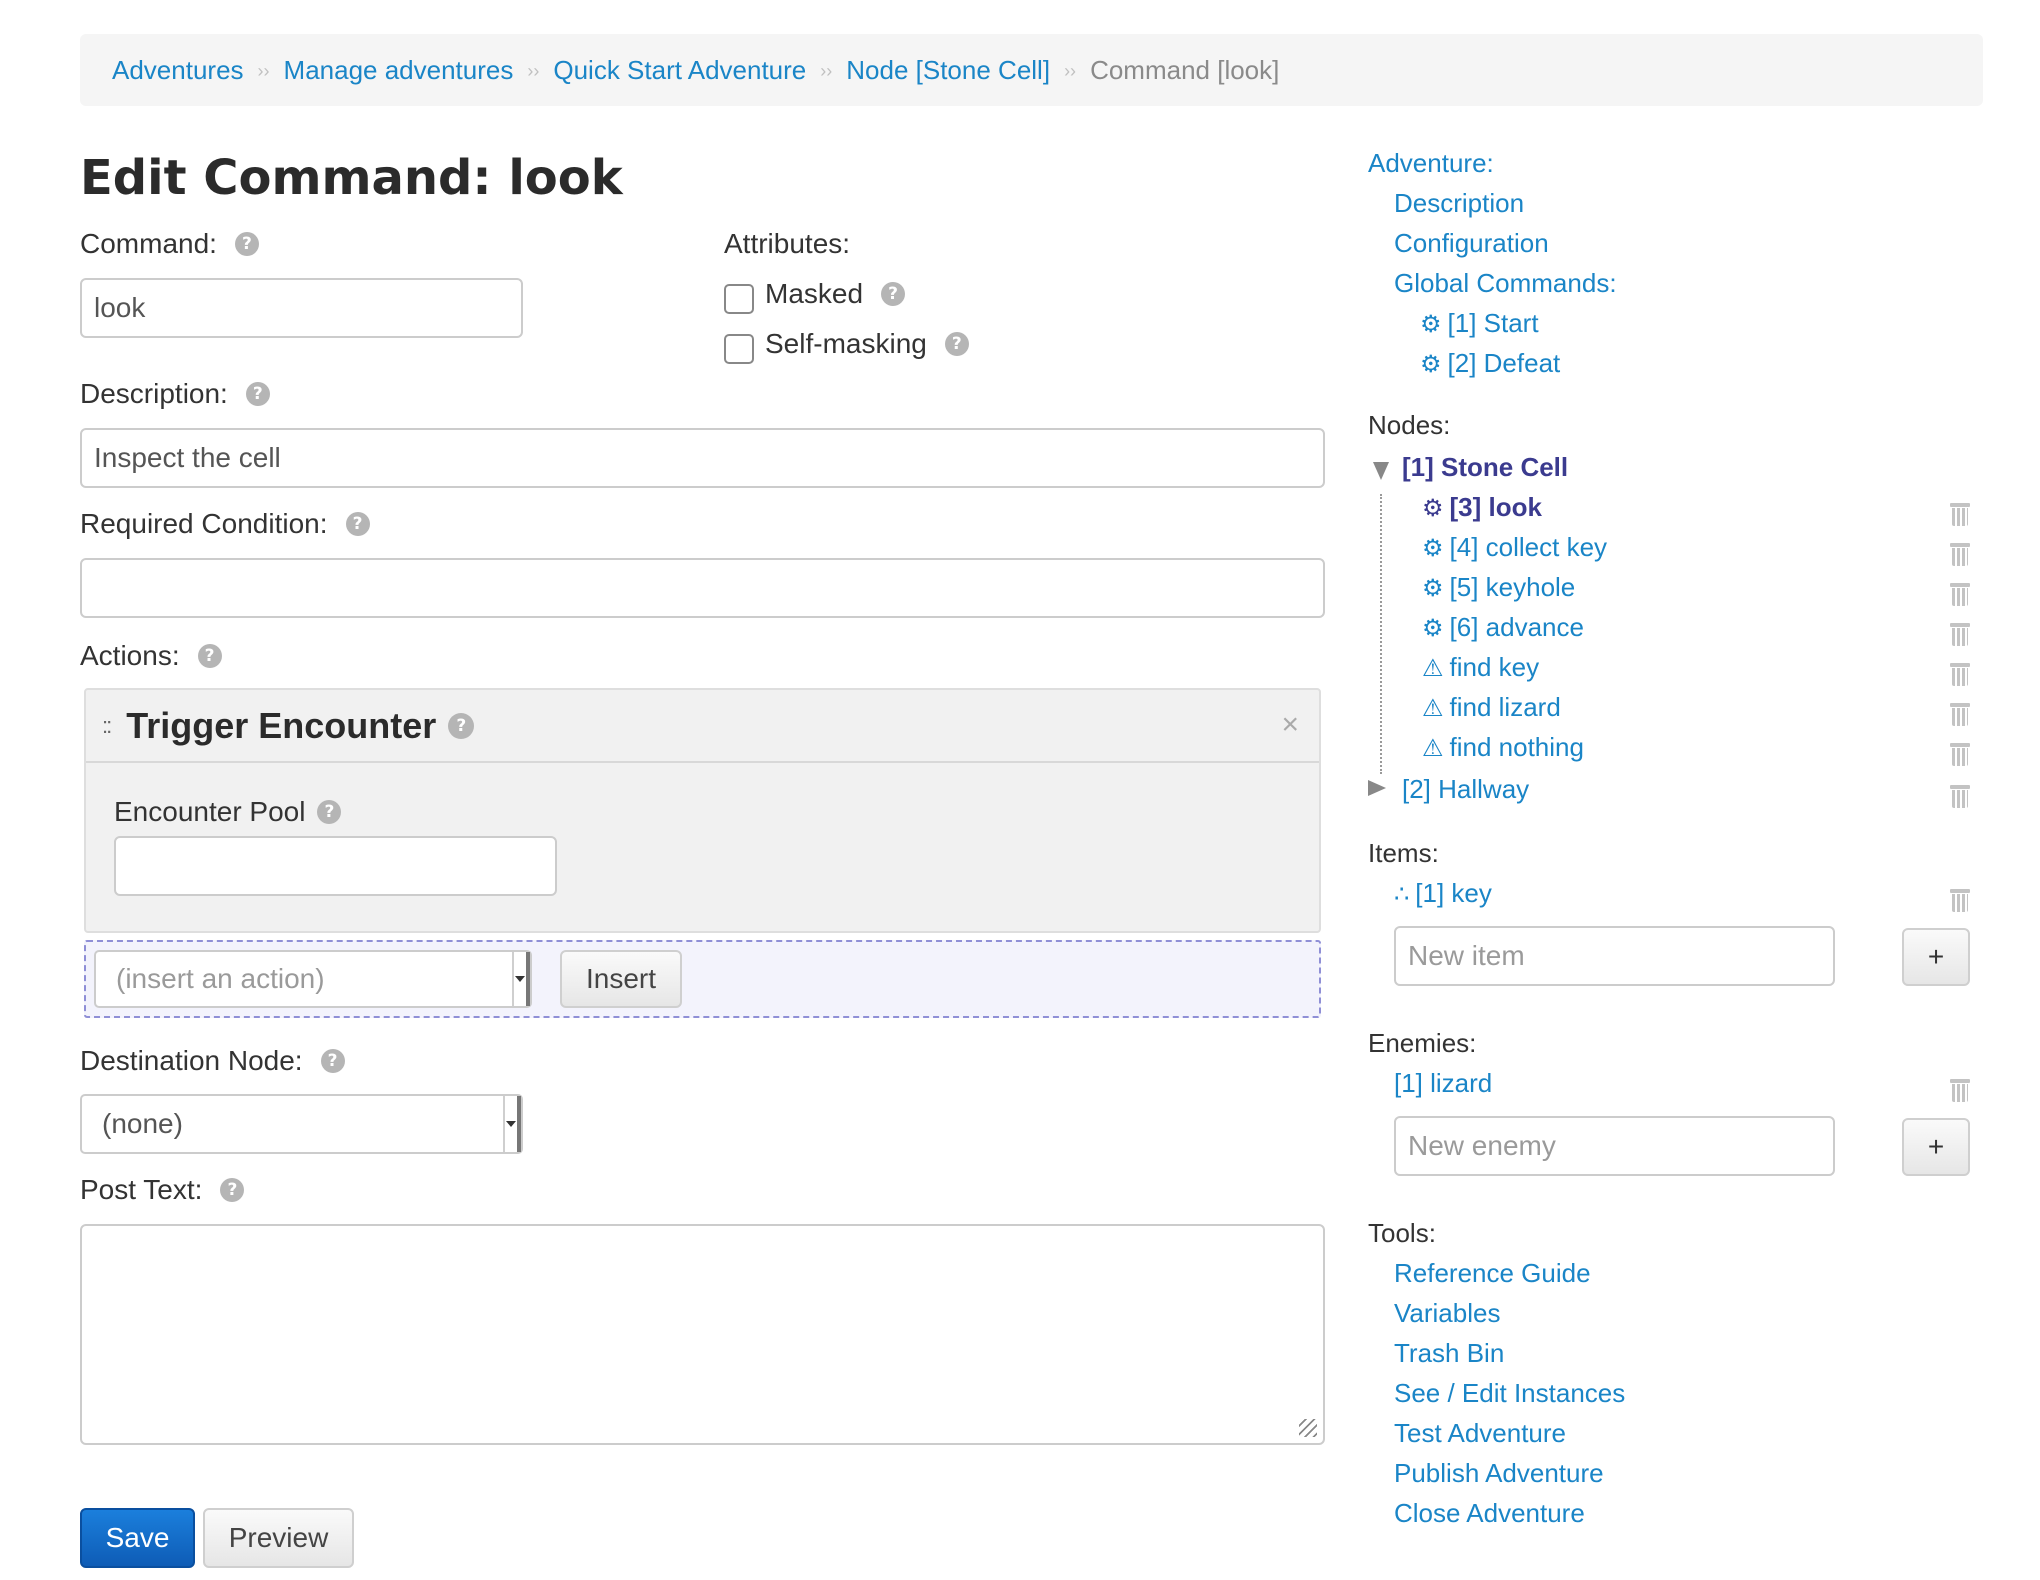 Image resolution: width=2040 pixels, height=1580 pixels. Describe the element at coordinates (1443, 893) in the screenshot. I see `sidebar-item-key: ∴ [1] key` at that location.